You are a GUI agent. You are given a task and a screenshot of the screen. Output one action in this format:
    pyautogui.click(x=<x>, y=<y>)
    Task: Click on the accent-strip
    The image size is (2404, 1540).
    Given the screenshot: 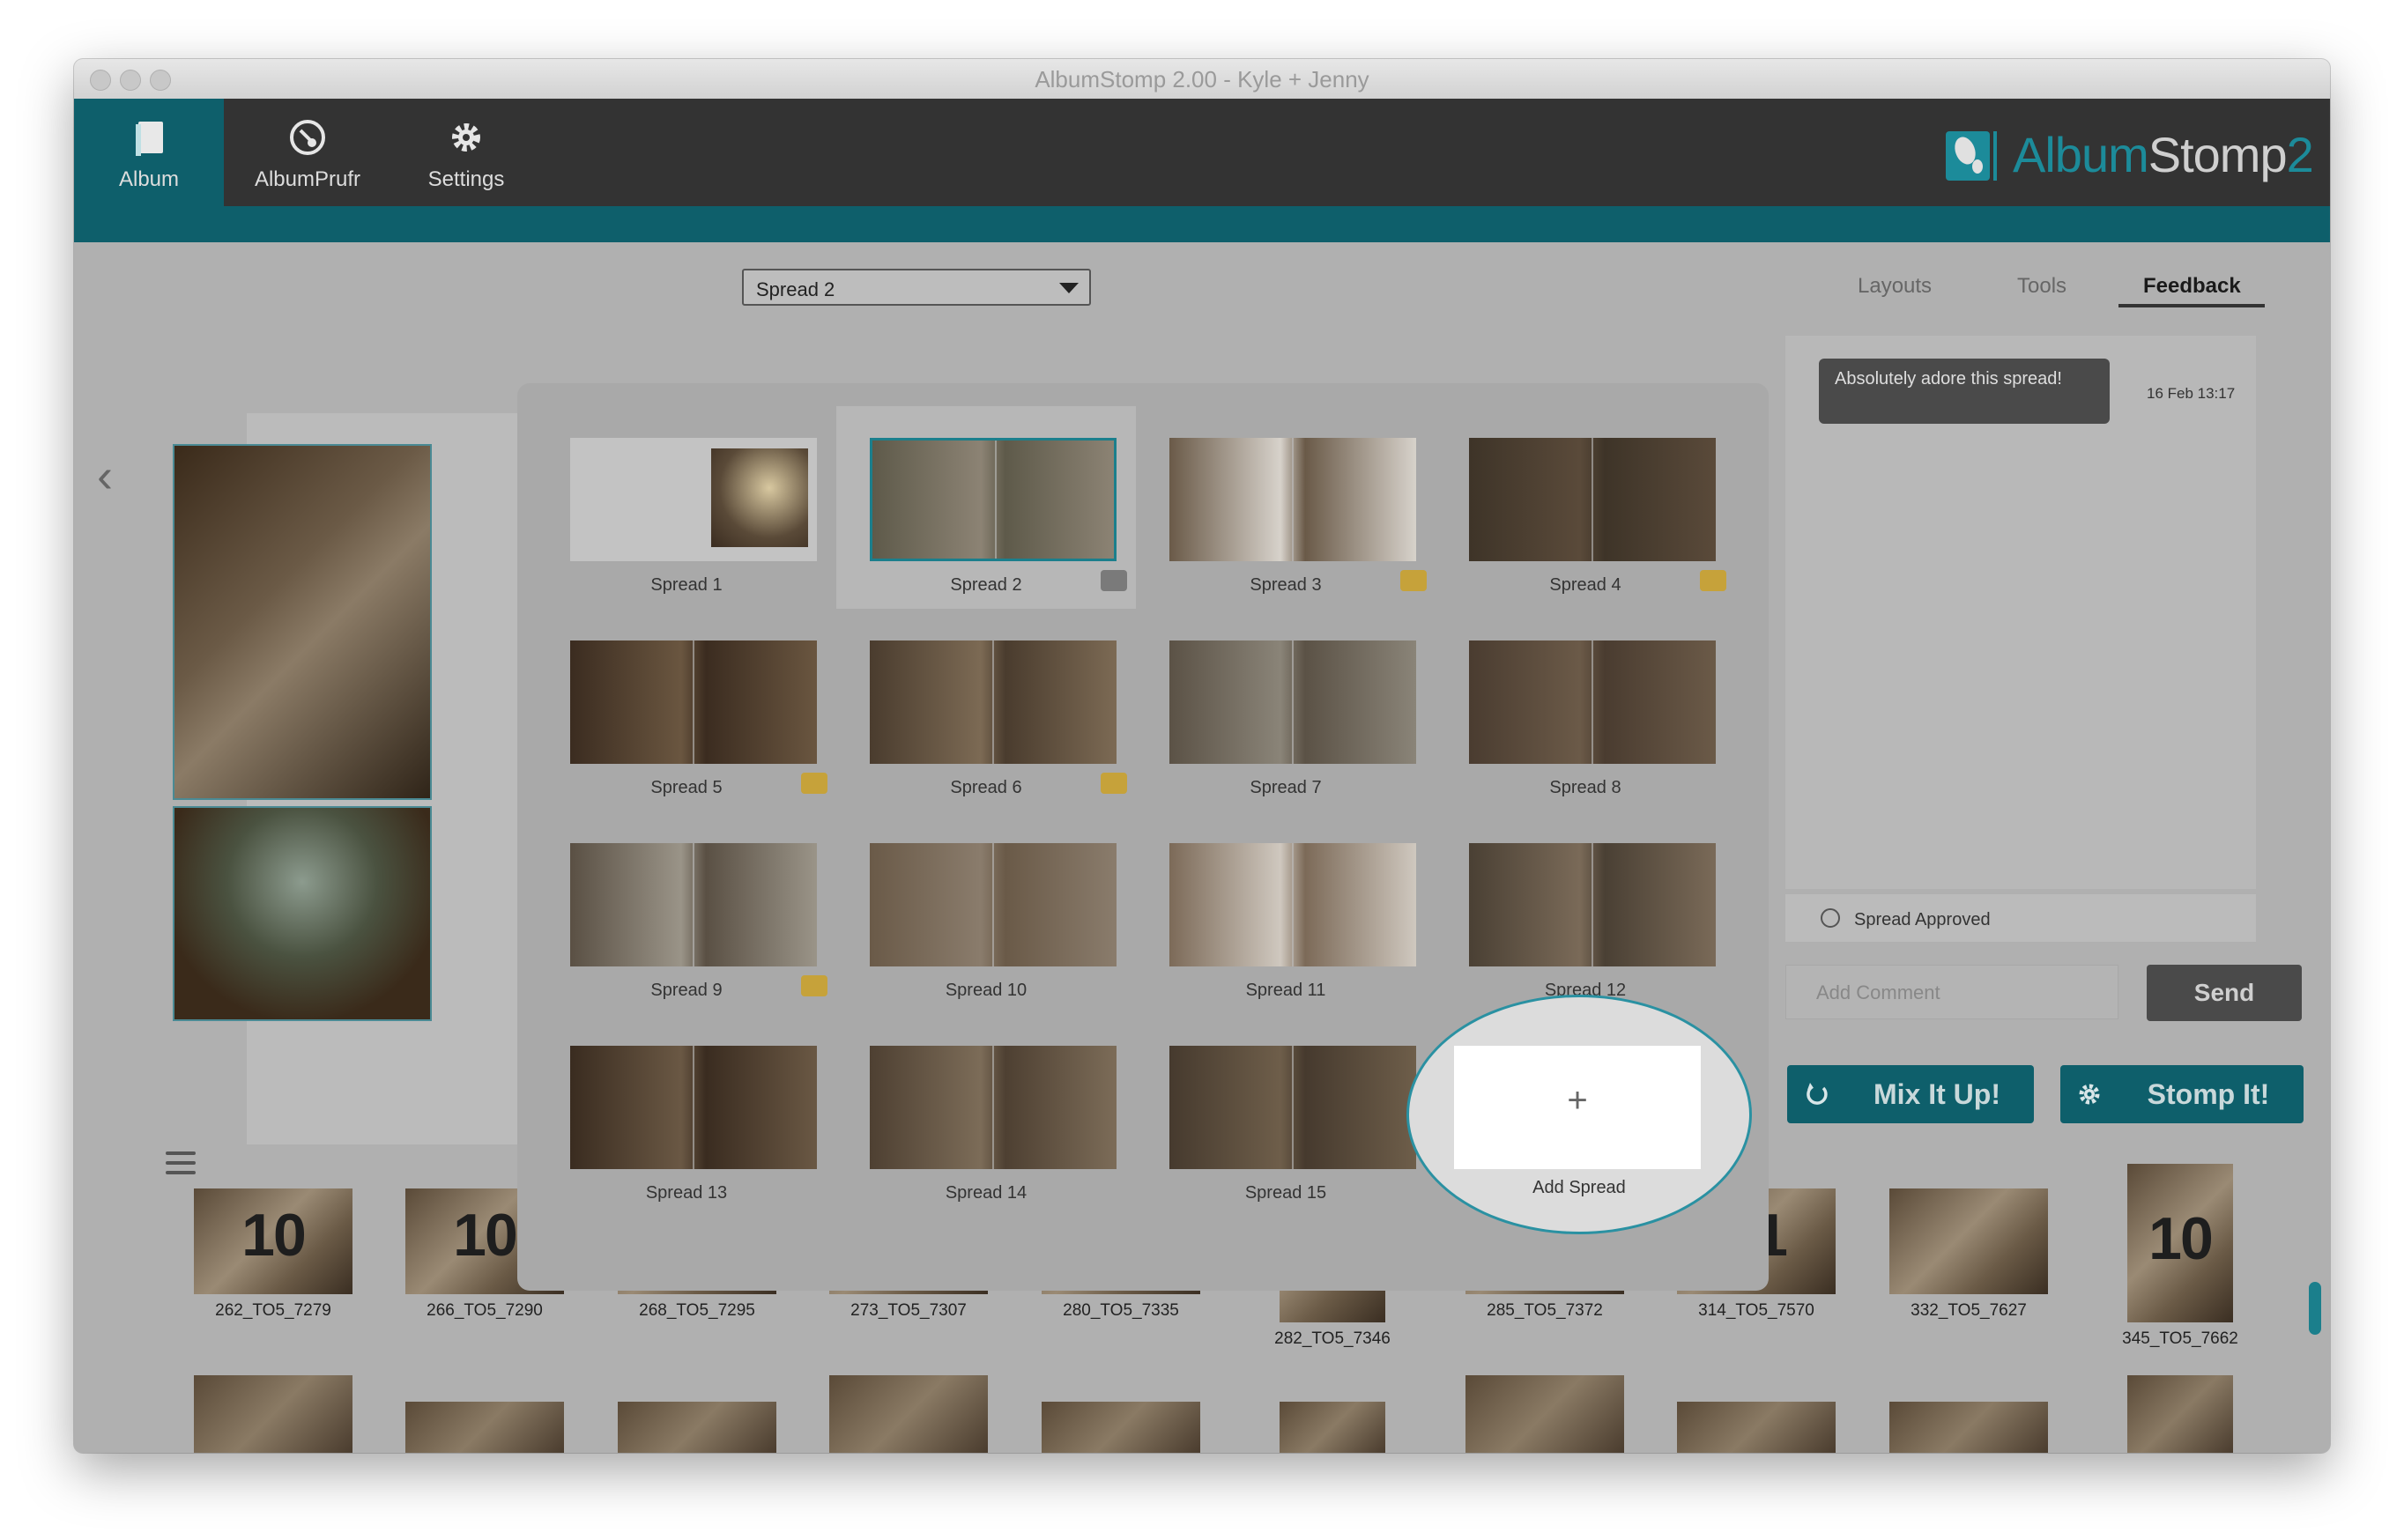 What is the action you would take?
    pyautogui.click(x=1202, y=224)
    